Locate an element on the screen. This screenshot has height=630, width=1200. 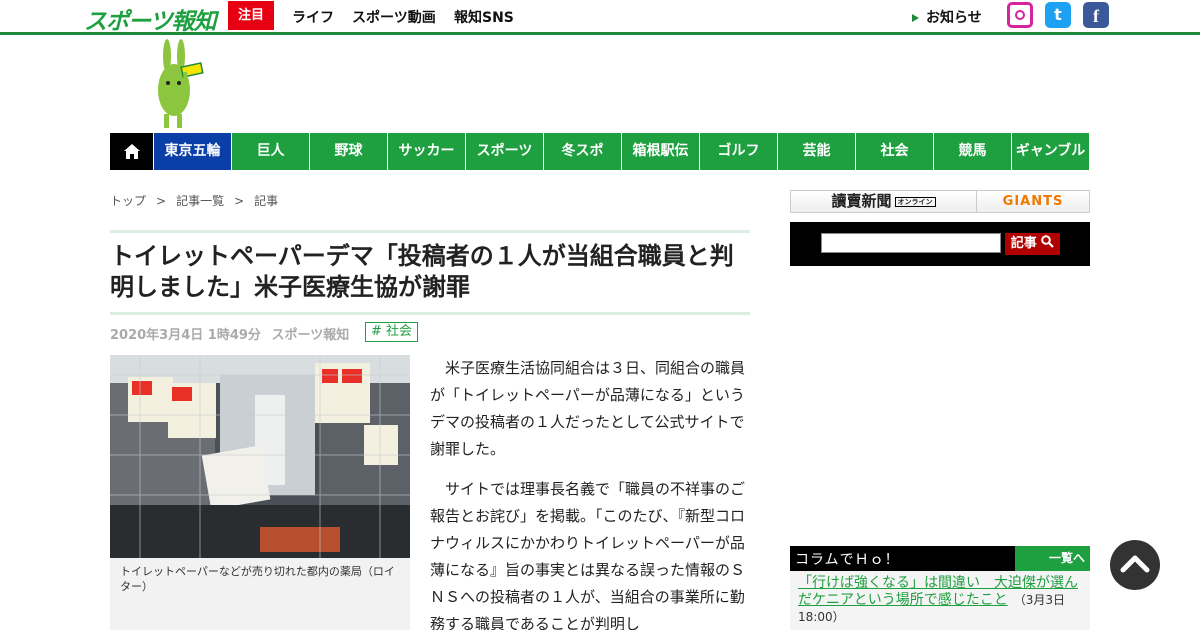
instagram-lens is located at coordinates (1020, 15).